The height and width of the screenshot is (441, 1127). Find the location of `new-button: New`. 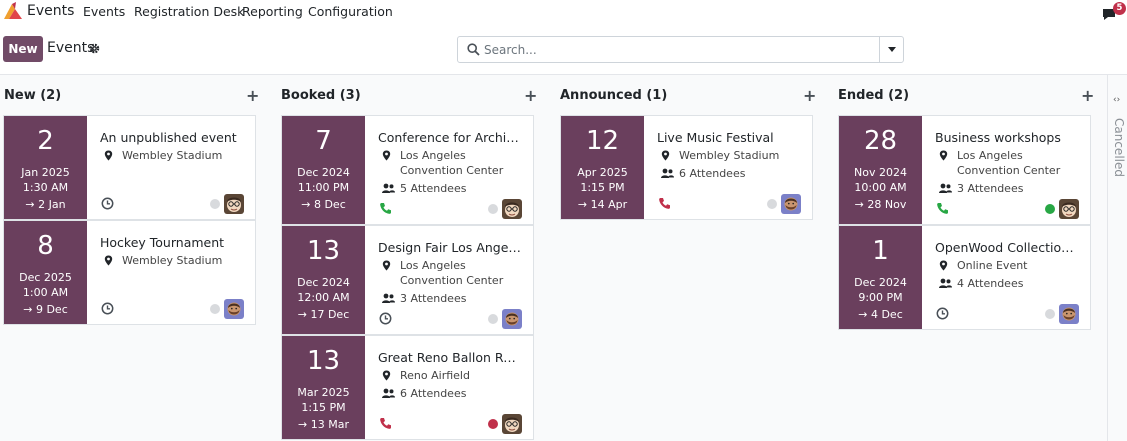

new-button: New is located at coordinates (23, 49).